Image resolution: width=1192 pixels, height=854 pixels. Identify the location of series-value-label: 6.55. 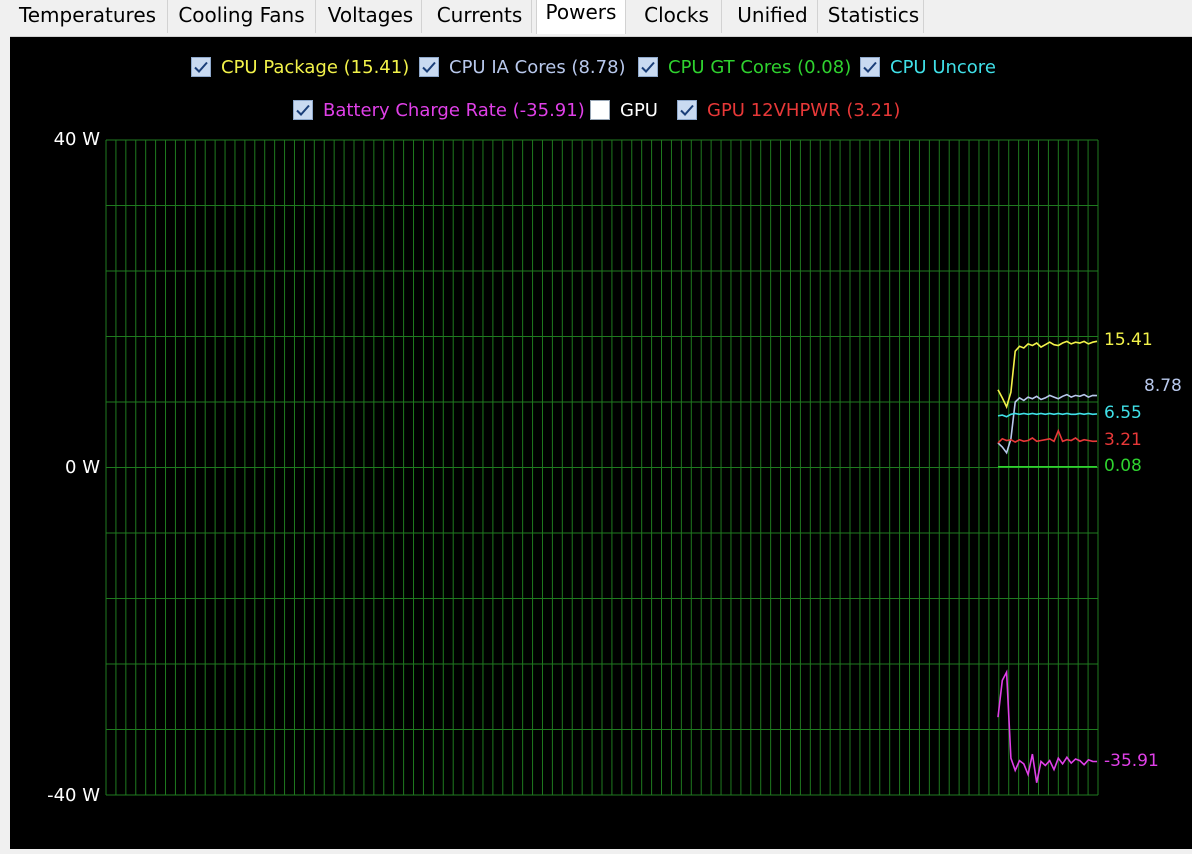
(1123, 412).